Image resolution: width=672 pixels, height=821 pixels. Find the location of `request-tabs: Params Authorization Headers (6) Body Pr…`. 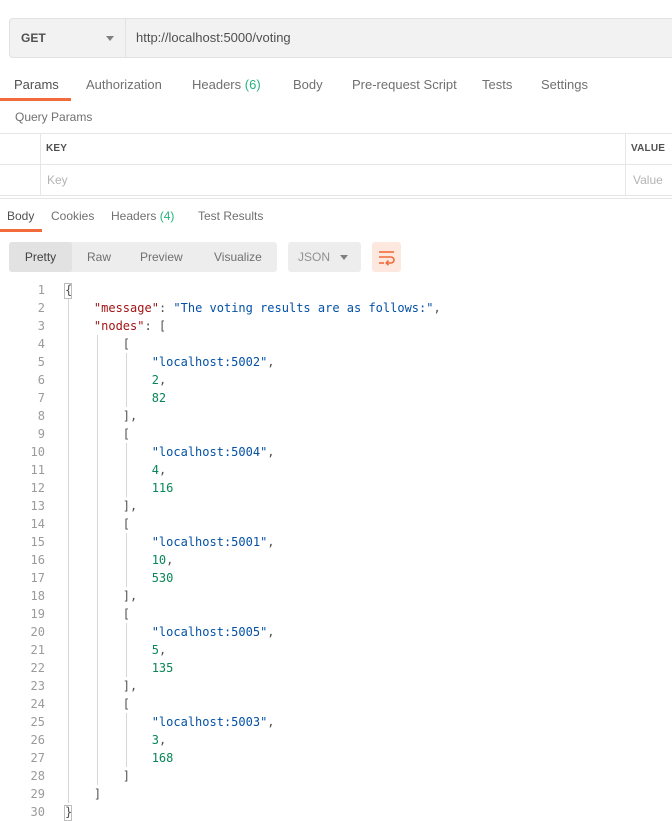

request-tabs: Params Authorization Headers (6) Body Pr… is located at coordinates (336, 84).